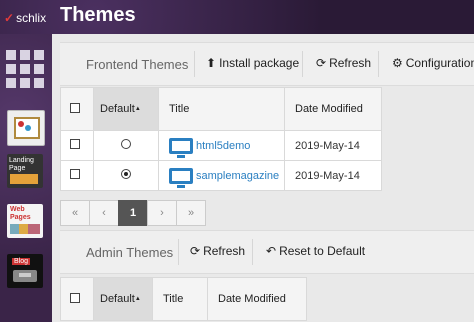 The height and width of the screenshot is (322, 474). I want to click on configuration-button: ⚙ Configuration, so click(433, 63).